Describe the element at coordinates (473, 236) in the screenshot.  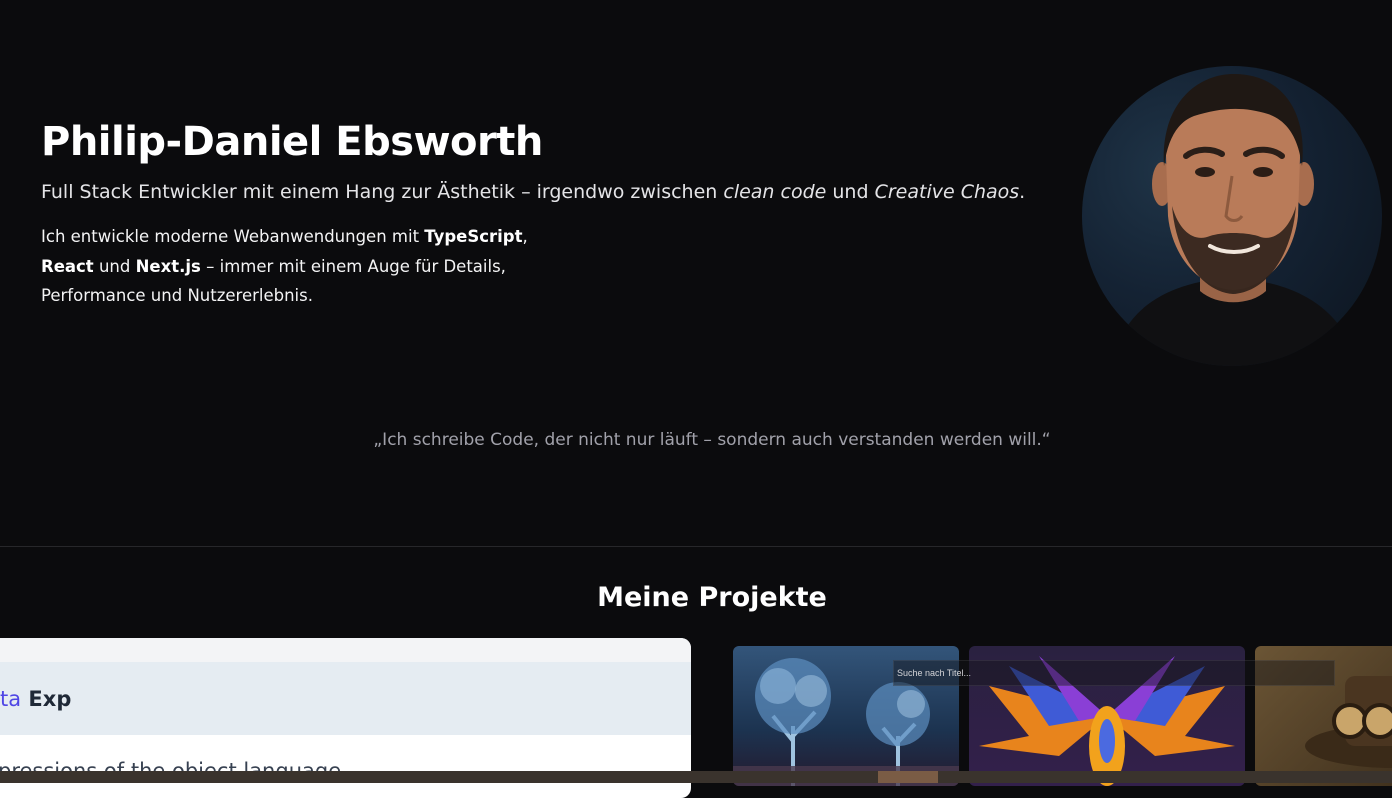
I see `intro-bold-typescript: TypeScript` at that location.